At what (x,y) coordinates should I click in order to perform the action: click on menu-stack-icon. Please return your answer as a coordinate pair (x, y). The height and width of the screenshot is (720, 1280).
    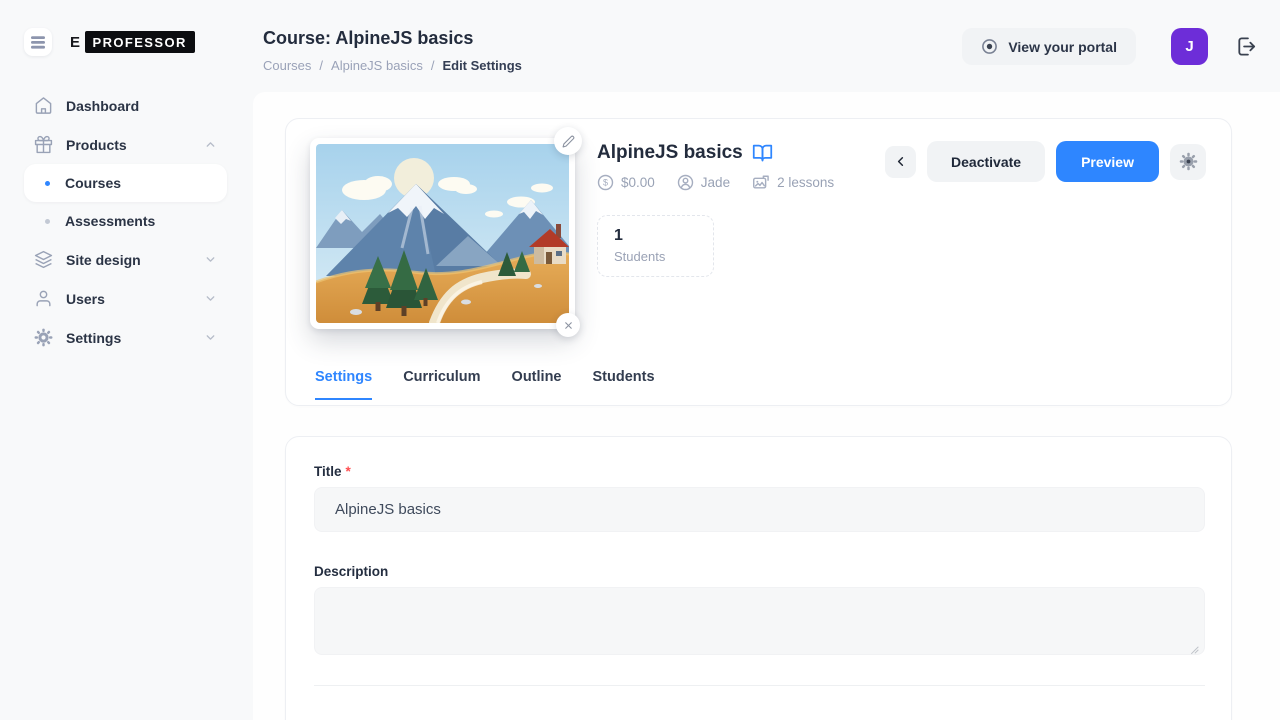
    Looking at the image, I should click on (38, 42).